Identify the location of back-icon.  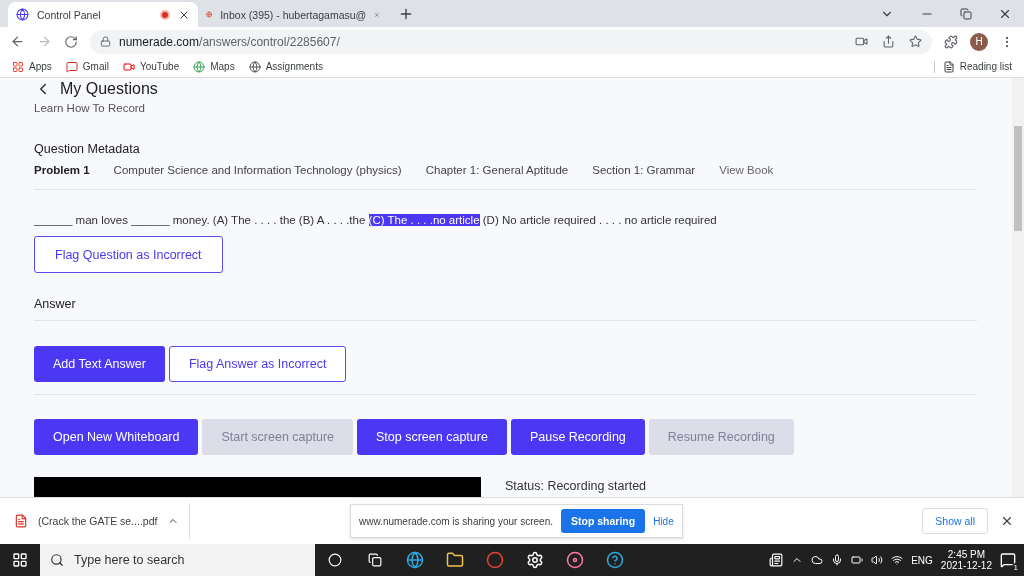
(17, 41).